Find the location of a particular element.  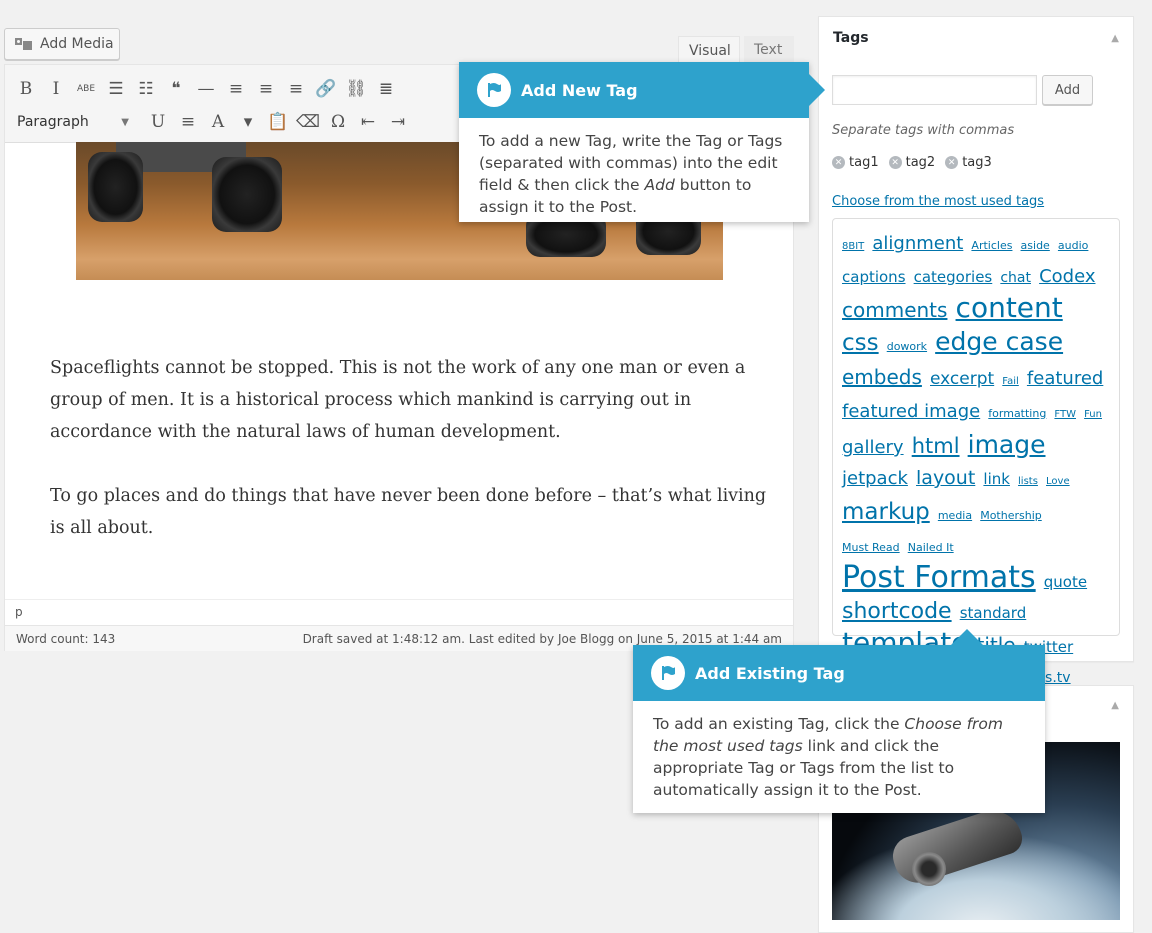

tag-cloud-link: layout is located at coordinates (945, 478).